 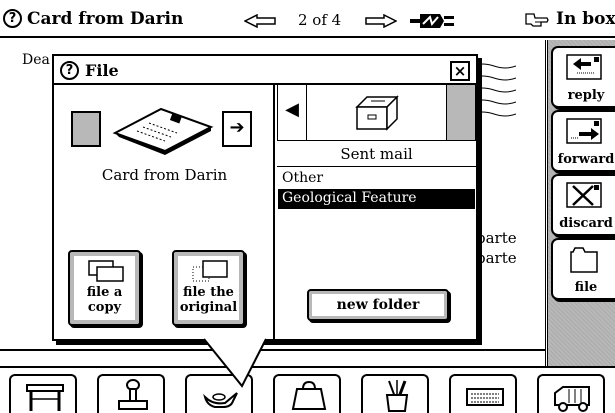 What do you see at coordinates (378, 305) in the screenshot?
I see `new-folder-button: new folder` at bounding box center [378, 305].